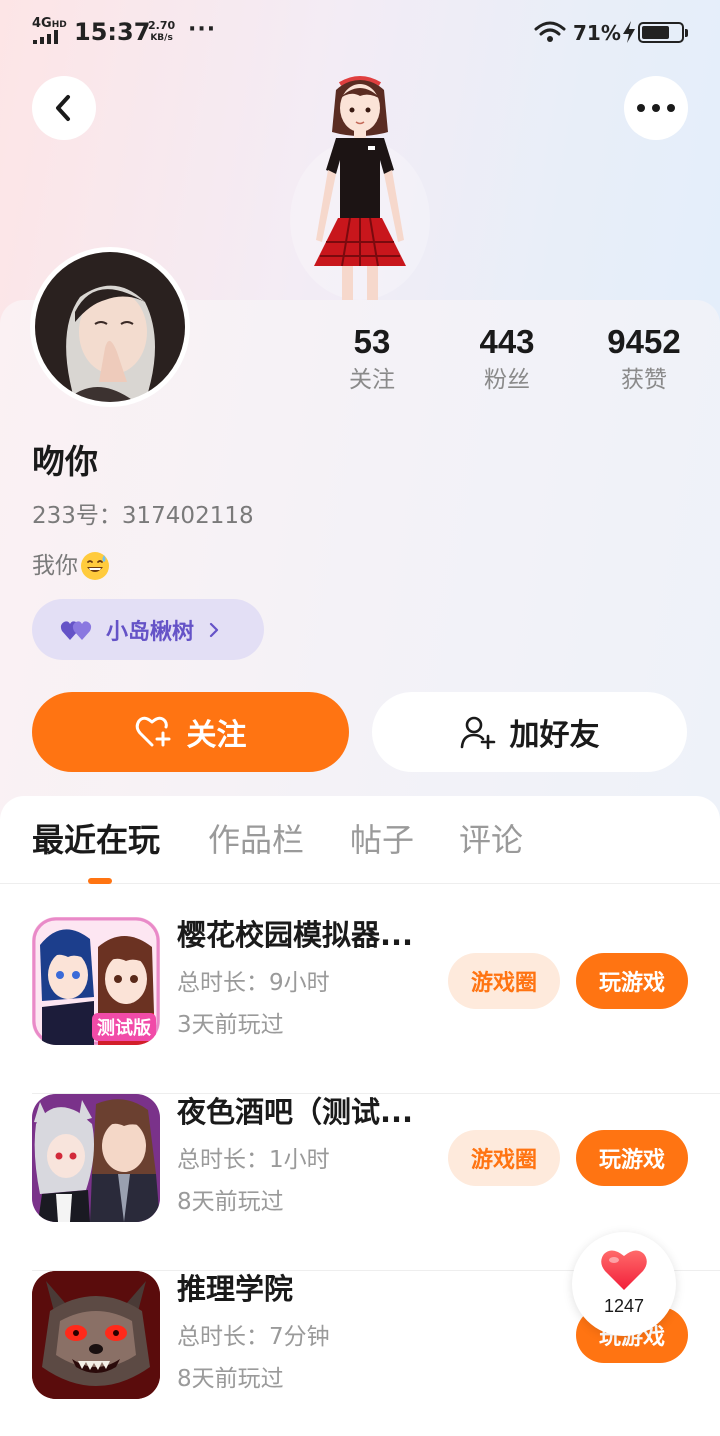  Describe the element at coordinates (214, 629) in the screenshot. I see `chevron-right-icon` at that location.